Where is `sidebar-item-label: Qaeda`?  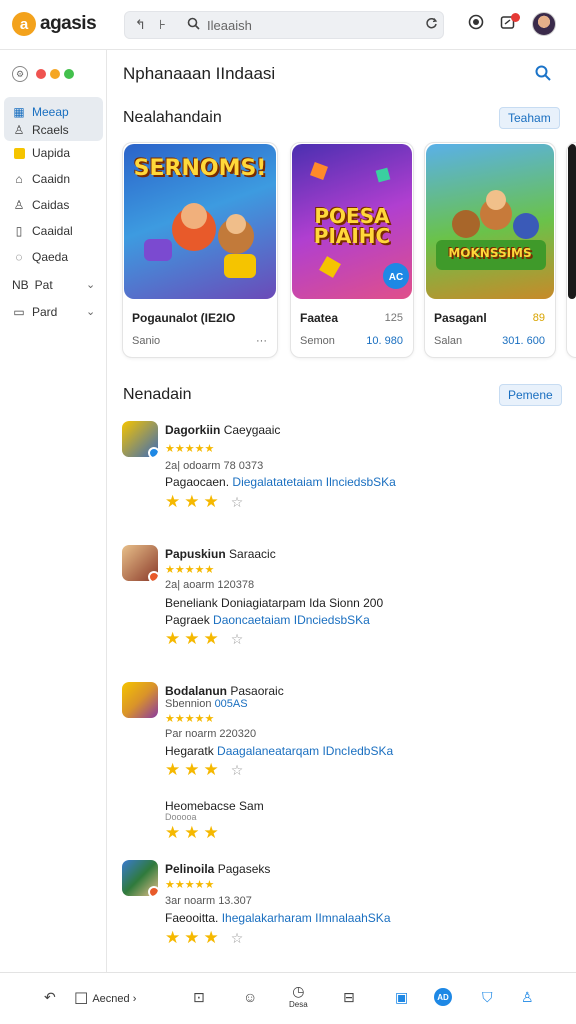
sidebar-item-label: Qaeda is located at coordinates (50, 257).